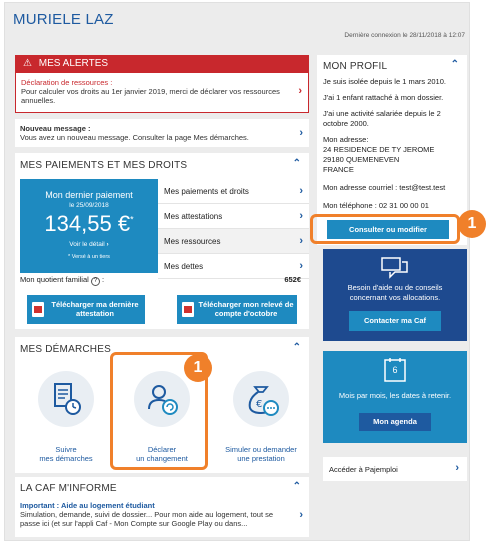 This screenshot has height=543, width=491. I want to click on demarche-label-line1: Simuler ou demander, so click(261, 449).